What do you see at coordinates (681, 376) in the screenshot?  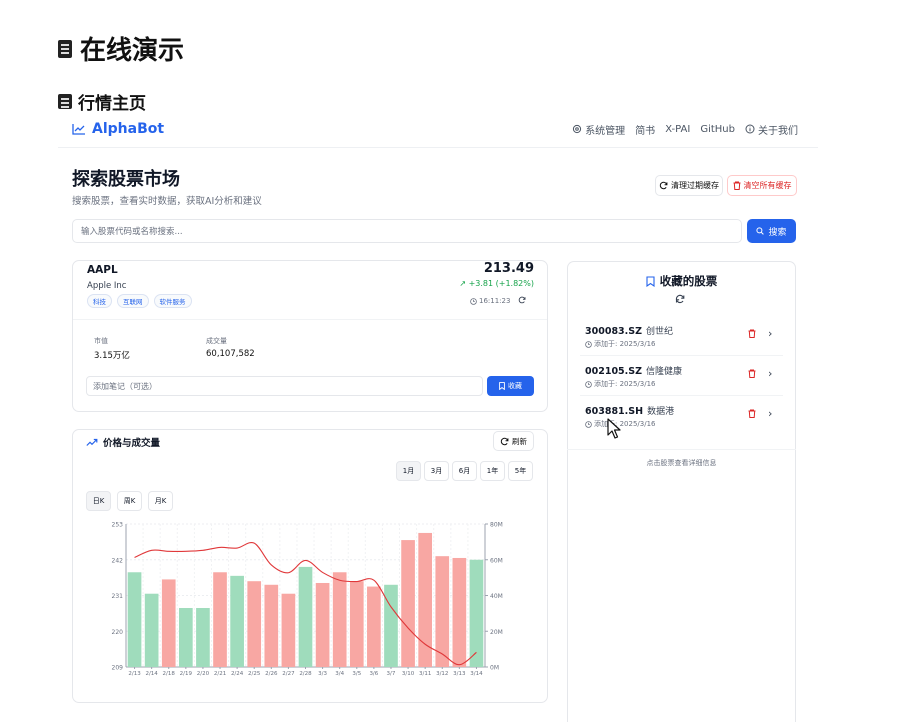 I see `favorite-item: 002105.SZ 信隆健康 添加于: 2025/3/16 ›` at bounding box center [681, 376].